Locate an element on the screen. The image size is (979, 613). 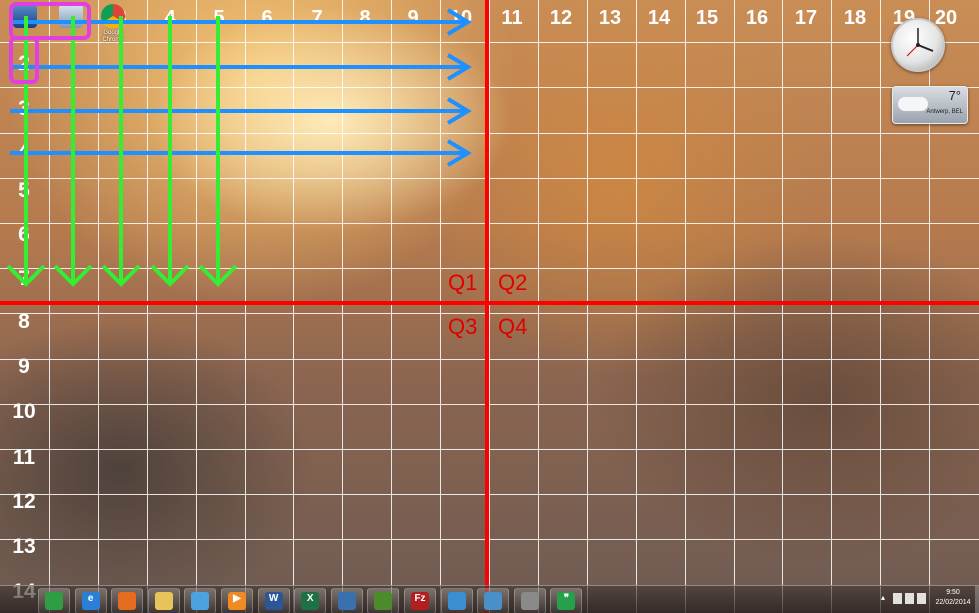
desktop-icon-computer is located at coordinates (25, 27).